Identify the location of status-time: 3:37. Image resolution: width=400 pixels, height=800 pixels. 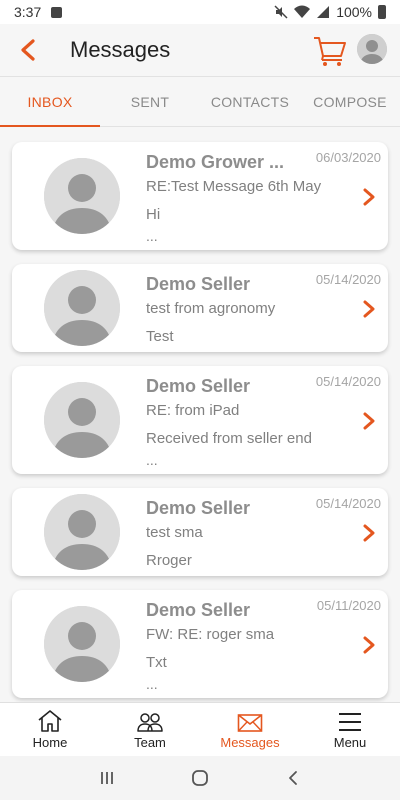
(28, 12).